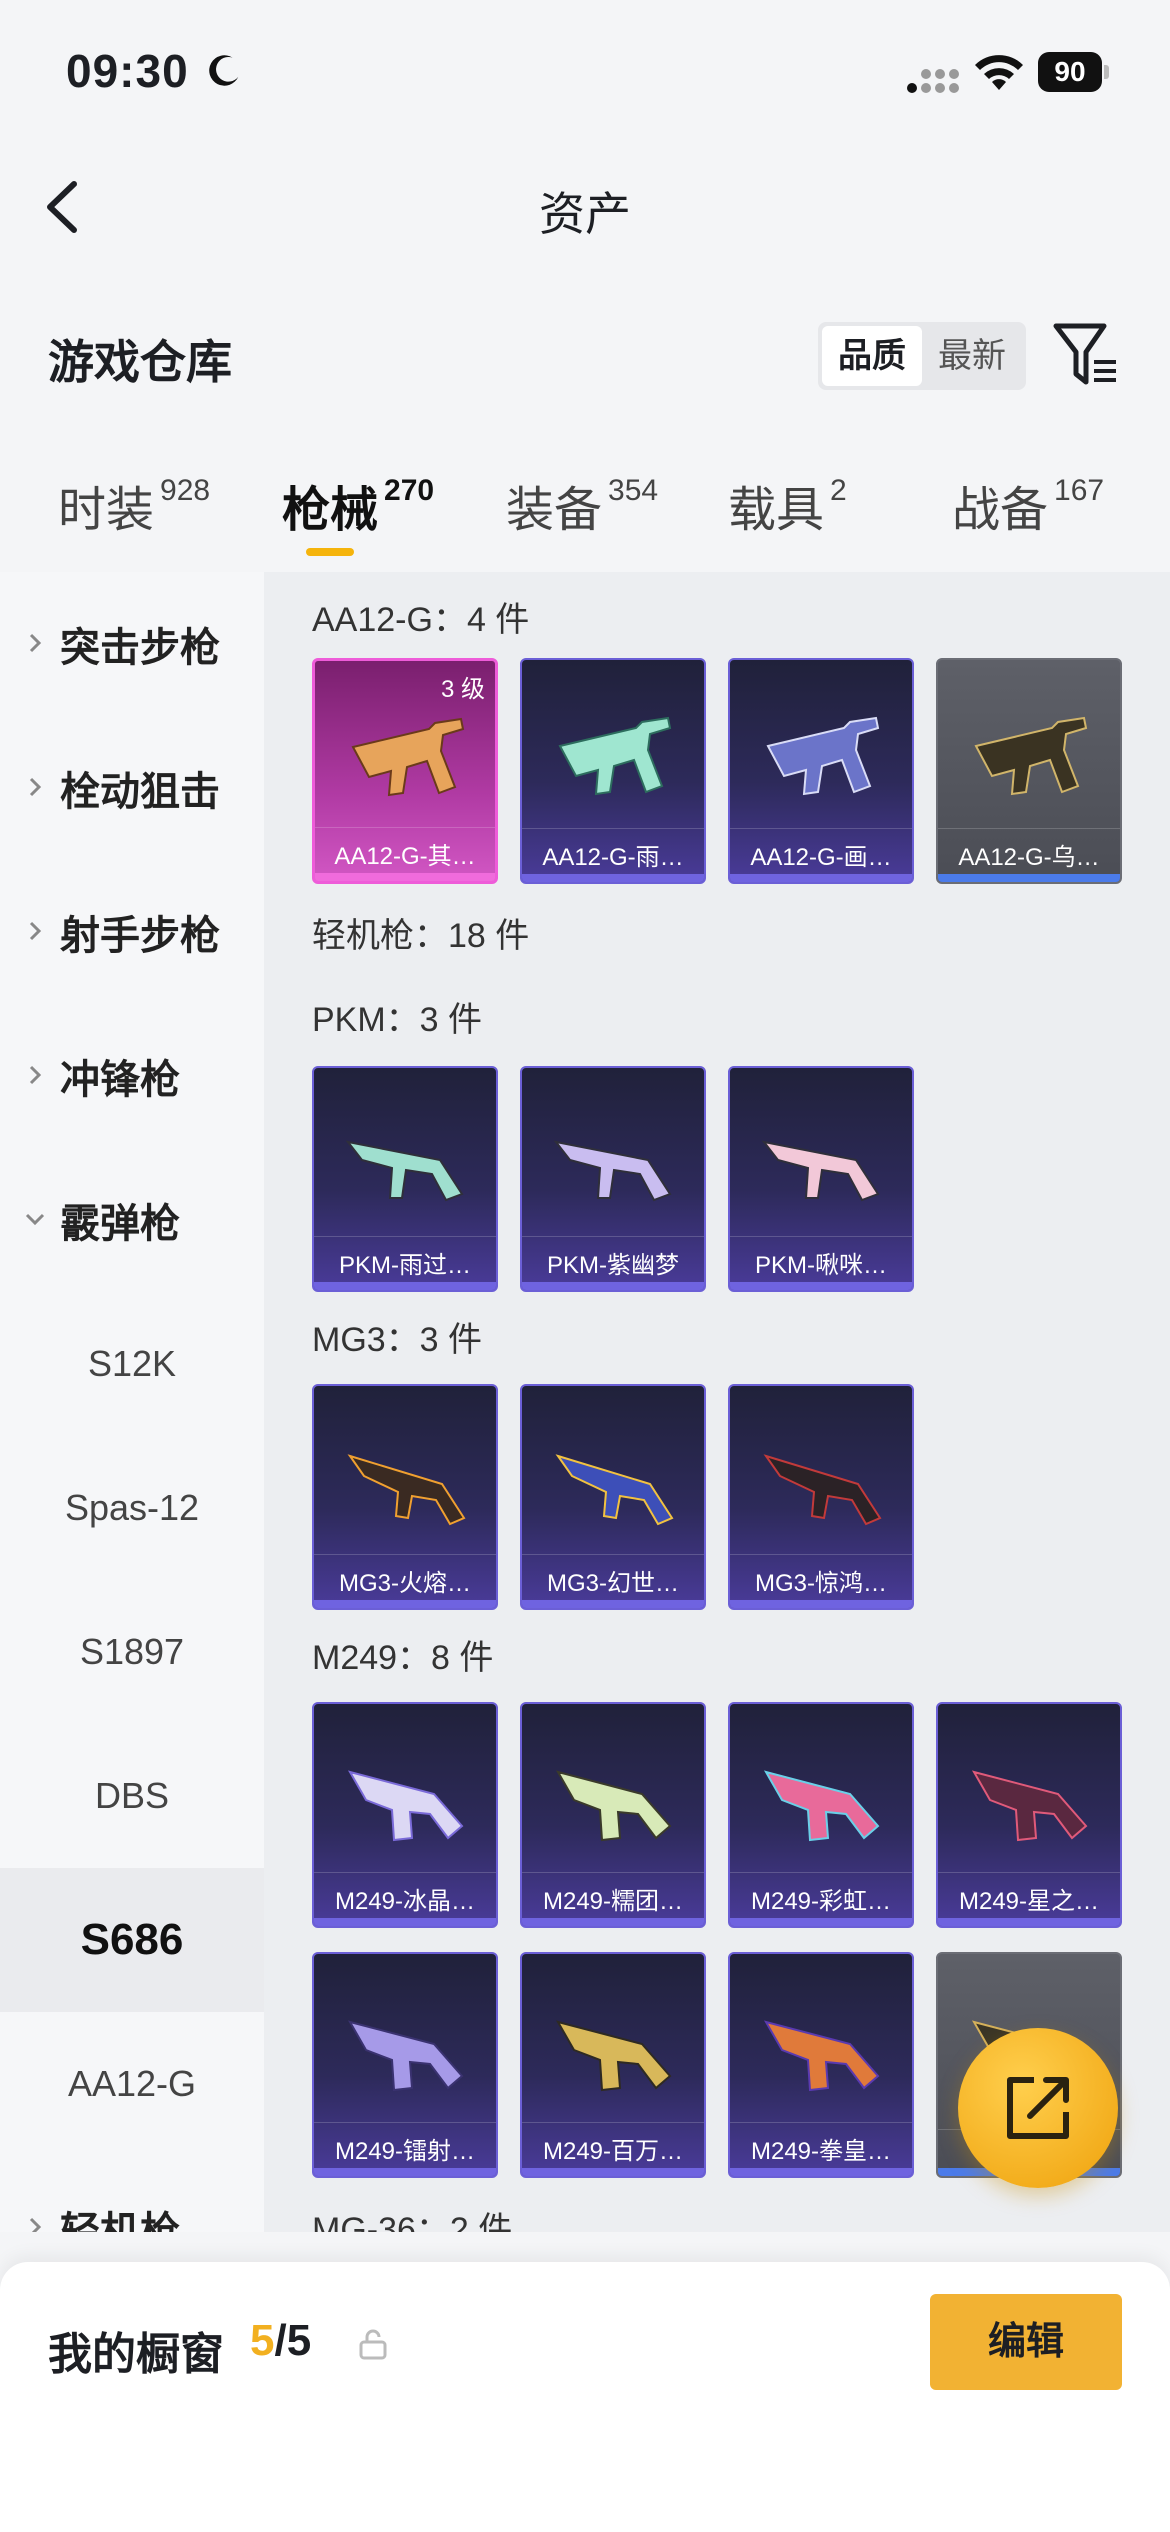 The width and height of the screenshot is (1170, 2532). What do you see at coordinates (132, 932) in the screenshot?
I see `sidebar-item-marksman-rifle: 射手步枪` at bounding box center [132, 932].